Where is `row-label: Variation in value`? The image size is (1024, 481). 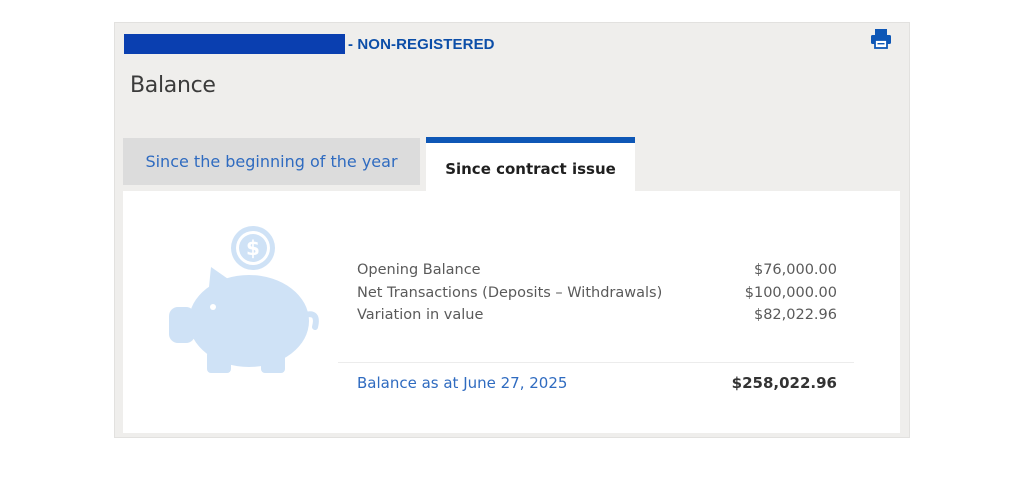
row-label: Variation in value is located at coordinates (420, 315).